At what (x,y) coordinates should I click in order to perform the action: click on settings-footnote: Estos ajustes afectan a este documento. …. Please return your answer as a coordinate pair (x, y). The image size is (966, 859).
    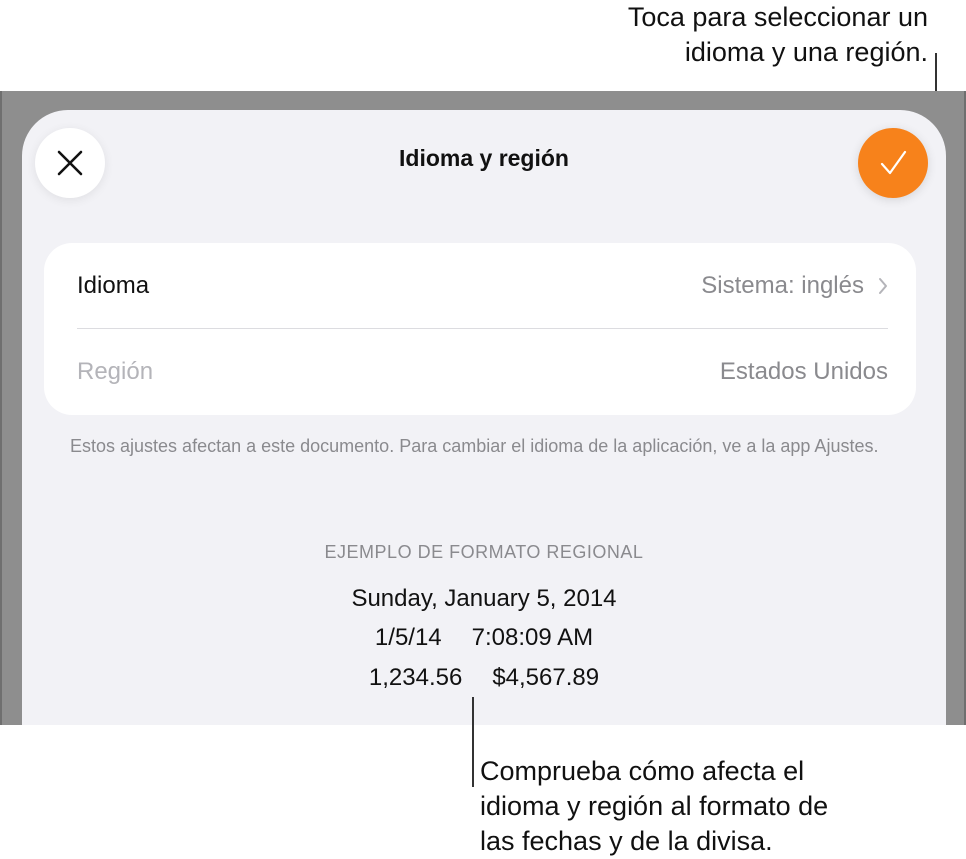
    Looking at the image, I should click on (474, 446).